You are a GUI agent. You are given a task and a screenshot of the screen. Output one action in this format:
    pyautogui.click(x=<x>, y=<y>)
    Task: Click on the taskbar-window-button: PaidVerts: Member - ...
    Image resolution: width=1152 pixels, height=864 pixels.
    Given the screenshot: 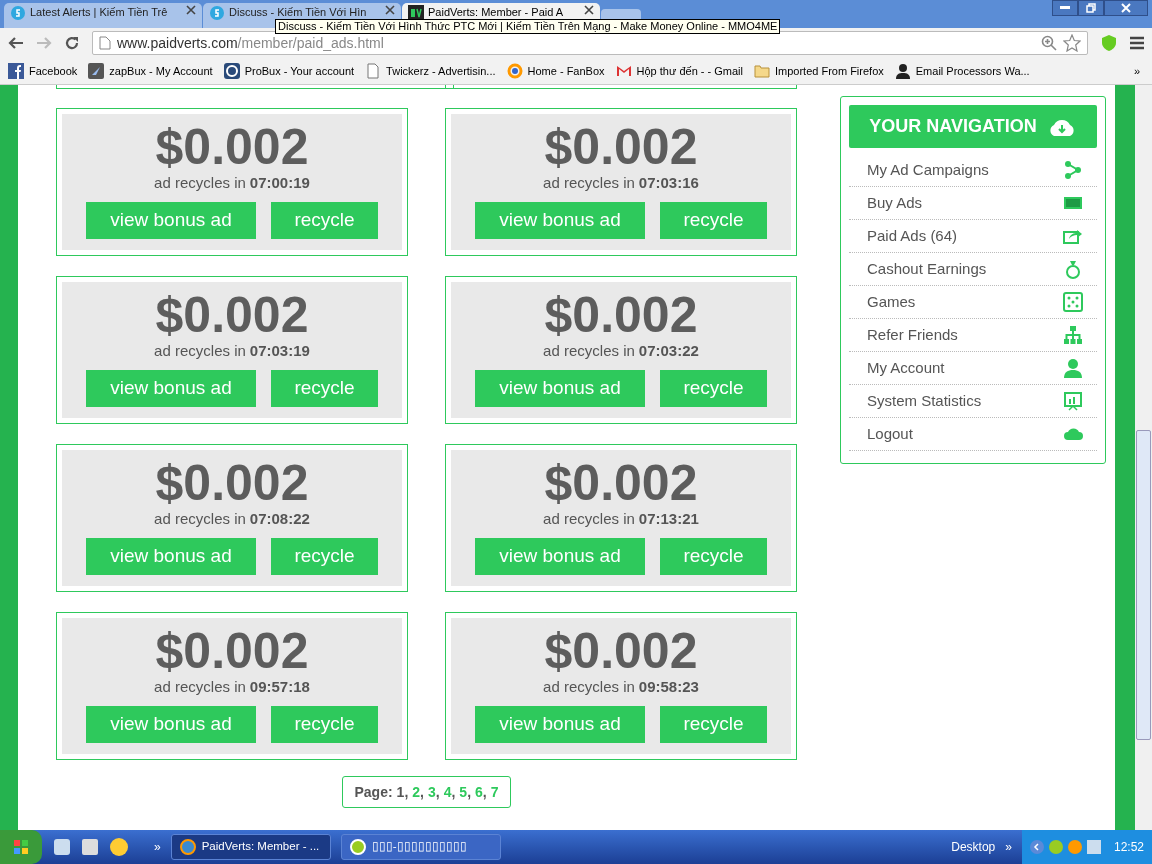 What is the action you would take?
    pyautogui.click(x=250, y=847)
    